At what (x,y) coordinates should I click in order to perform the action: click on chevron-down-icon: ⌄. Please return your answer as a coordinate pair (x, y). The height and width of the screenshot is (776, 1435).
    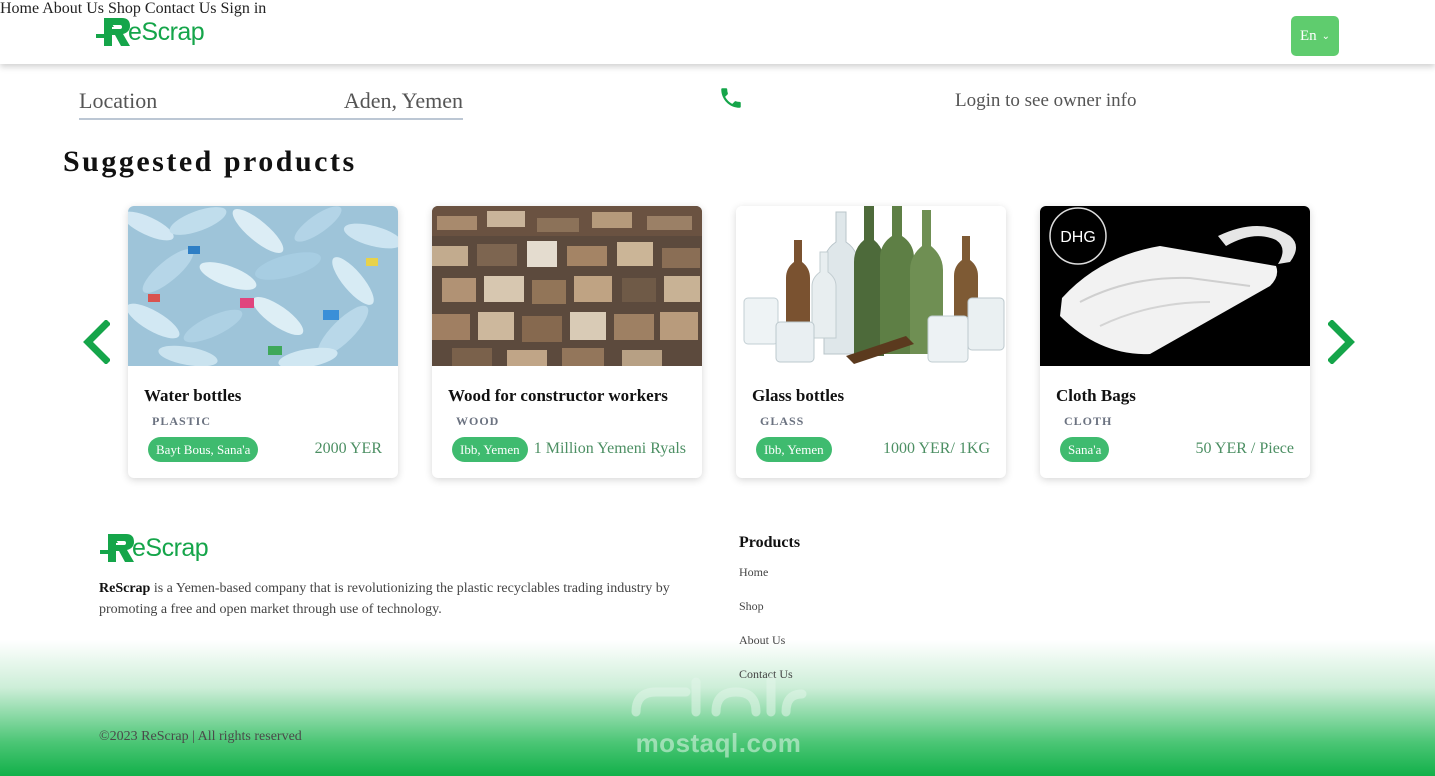
    Looking at the image, I should click on (1326, 36).